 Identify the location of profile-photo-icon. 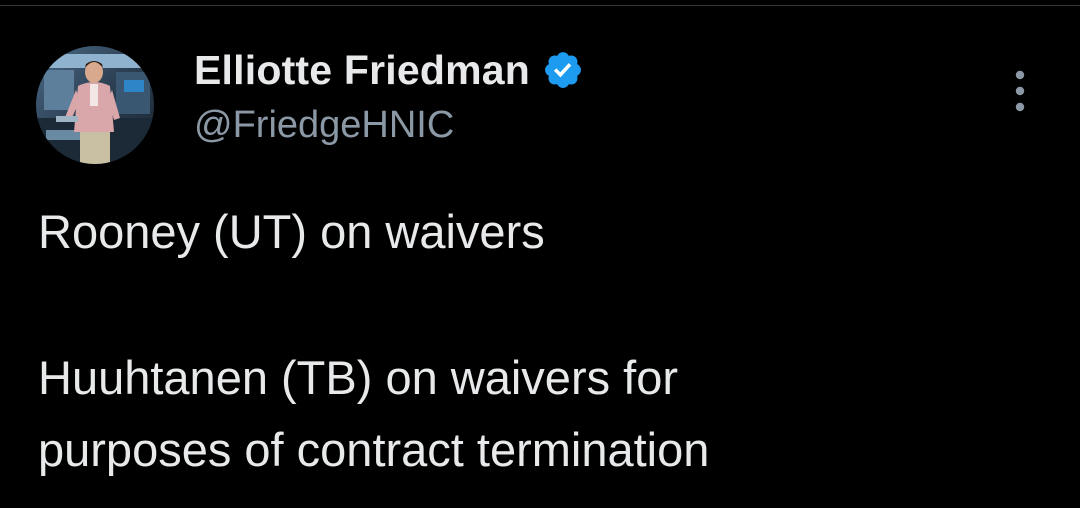
(95, 105).